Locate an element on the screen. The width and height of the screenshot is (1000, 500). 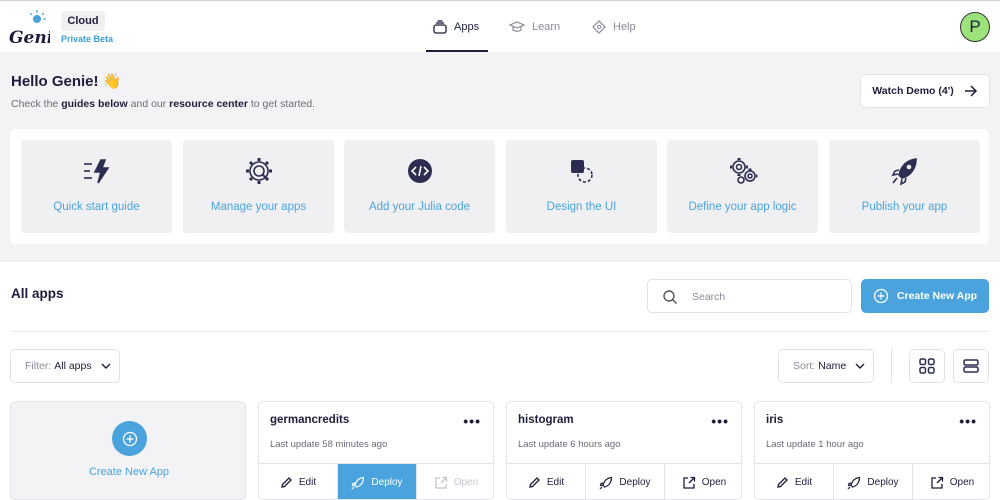
arrow-right-icon is located at coordinates (970, 91).